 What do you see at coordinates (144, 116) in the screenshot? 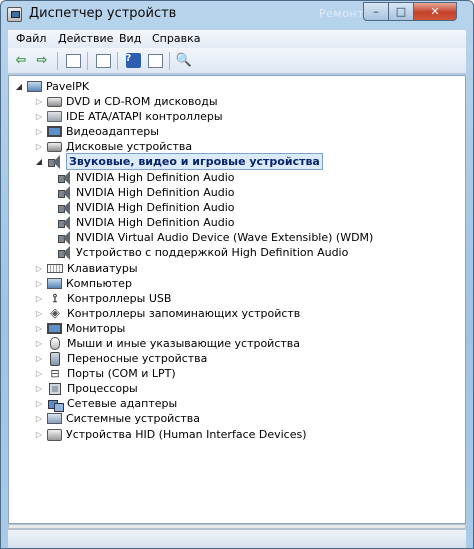
I see `tree-item-label: IDE ATA/ATAPI контроллеры` at bounding box center [144, 116].